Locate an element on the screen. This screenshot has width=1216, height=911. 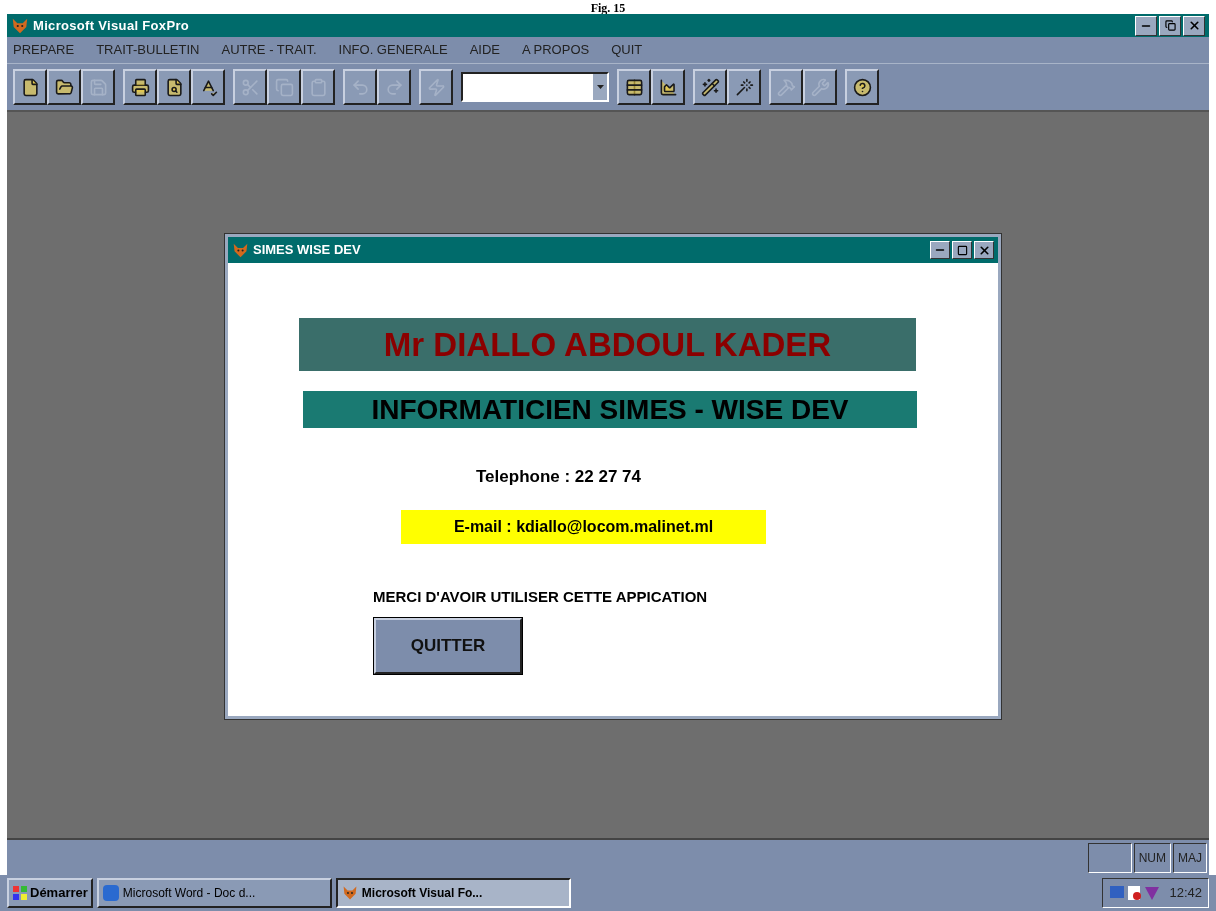
clock: 12:42 is located at coordinates (1185, 893).